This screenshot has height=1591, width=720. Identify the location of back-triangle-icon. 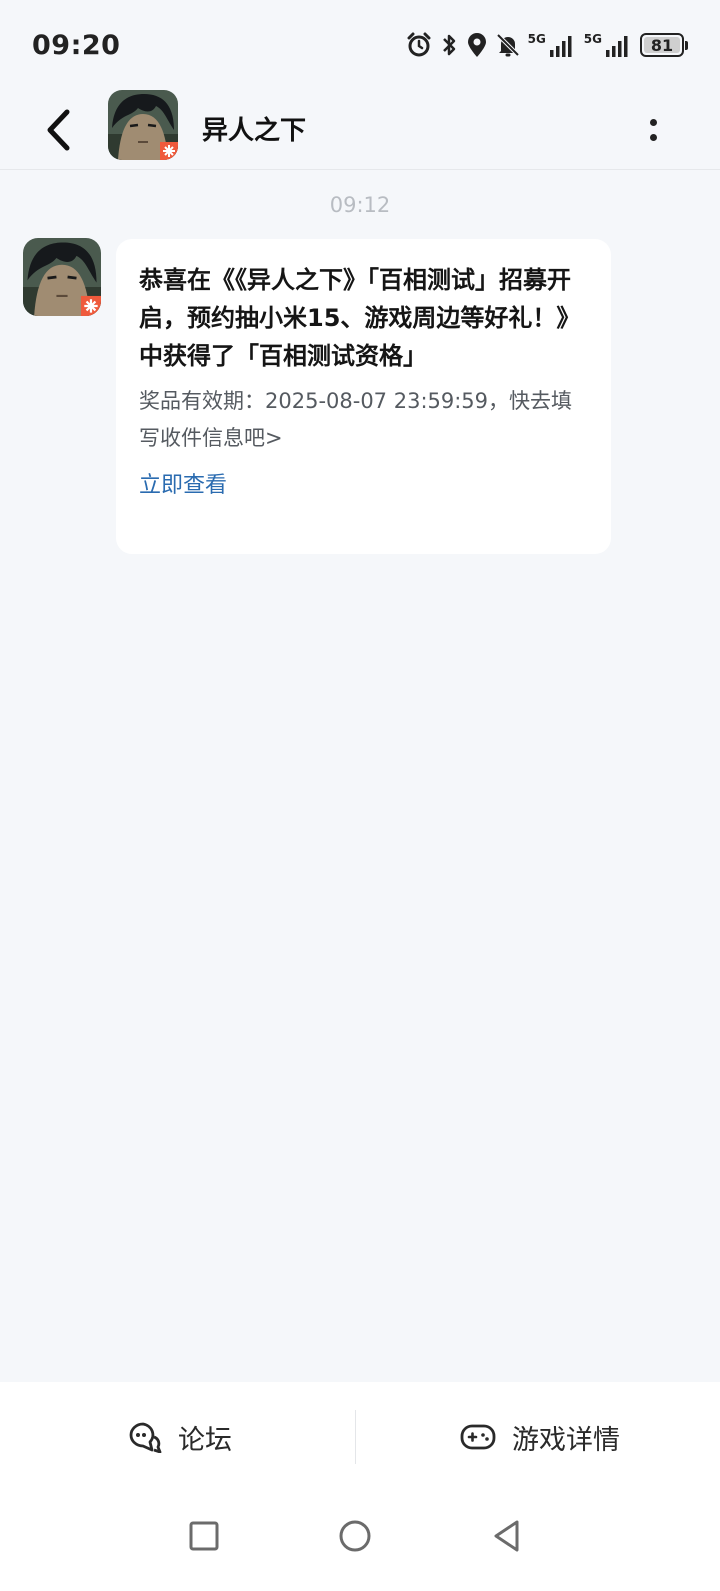
(506, 1536).